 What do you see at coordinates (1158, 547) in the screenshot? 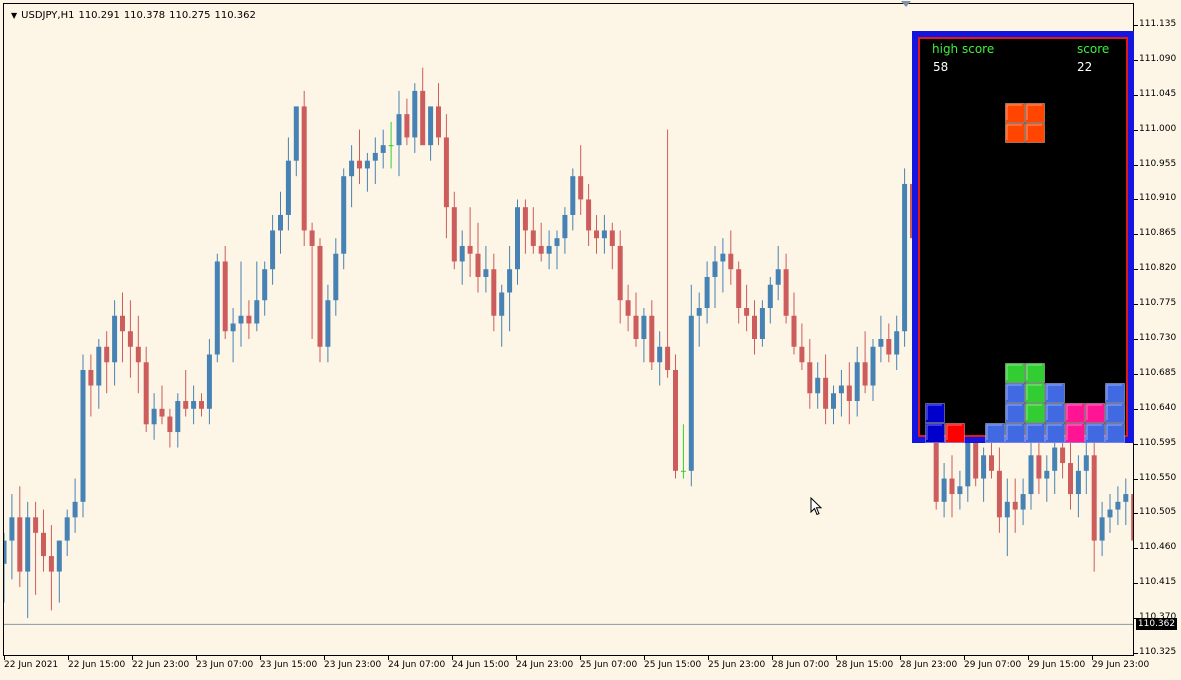
I see `price-tick-label: 110.460` at bounding box center [1158, 547].